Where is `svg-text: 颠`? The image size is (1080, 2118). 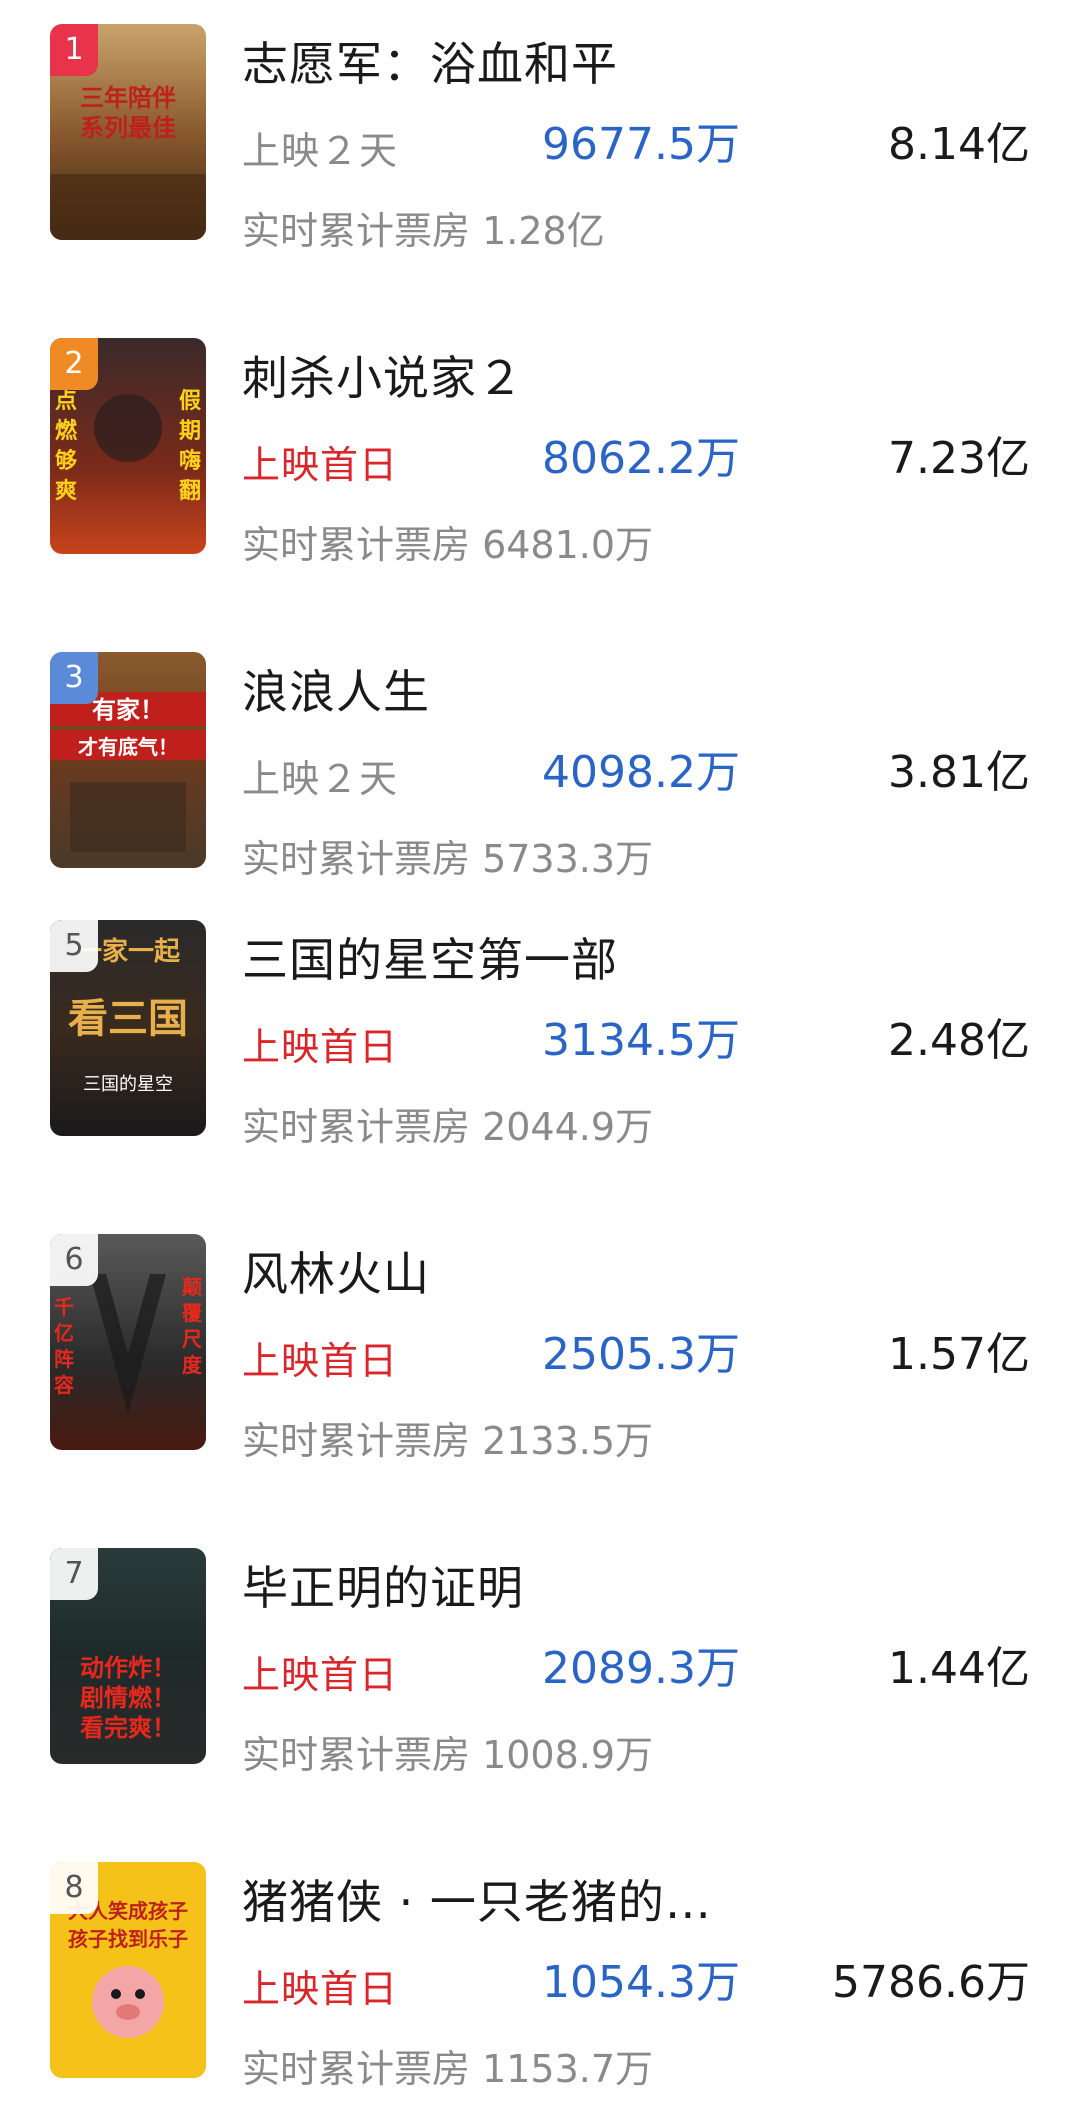
svg-text: 颠 is located at coordinates (192, 1287).